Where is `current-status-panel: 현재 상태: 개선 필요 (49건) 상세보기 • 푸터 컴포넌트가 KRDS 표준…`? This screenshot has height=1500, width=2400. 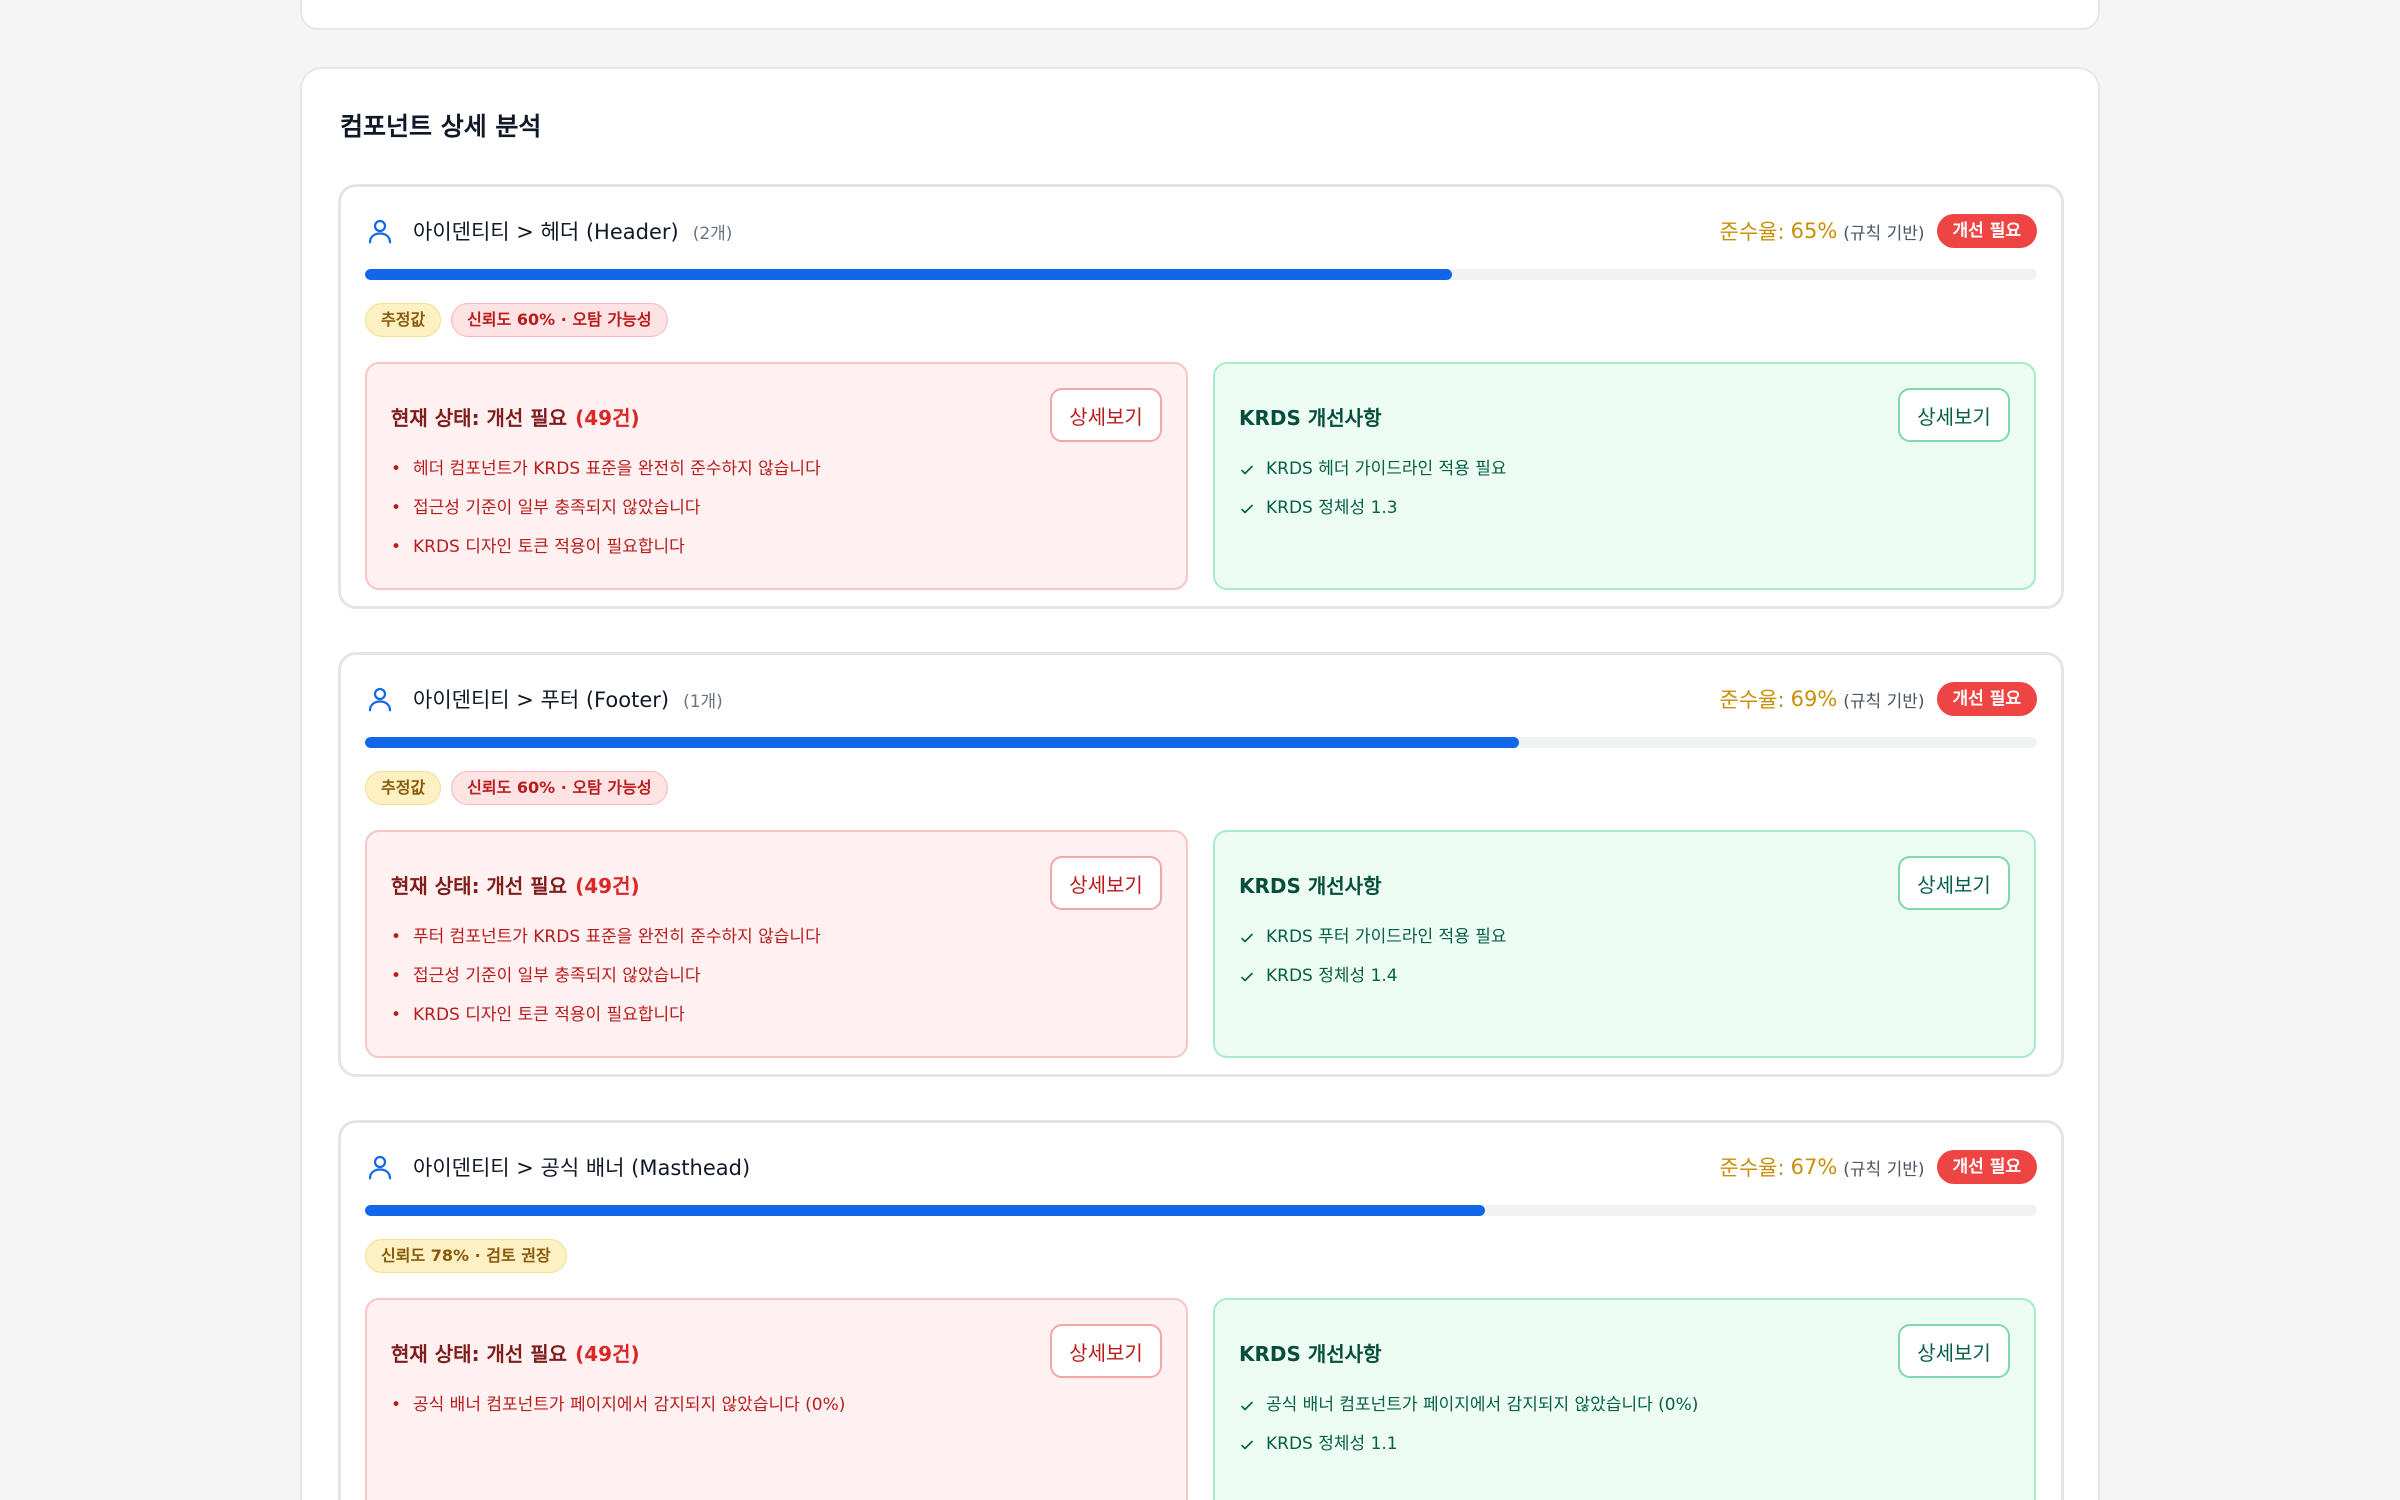 current-status-panel: 현재 상태: 개선 필요 (49건) 상세보기 • 푸터 컴포넌트가 KRDS 표준… is located at coordinates (776, 944).